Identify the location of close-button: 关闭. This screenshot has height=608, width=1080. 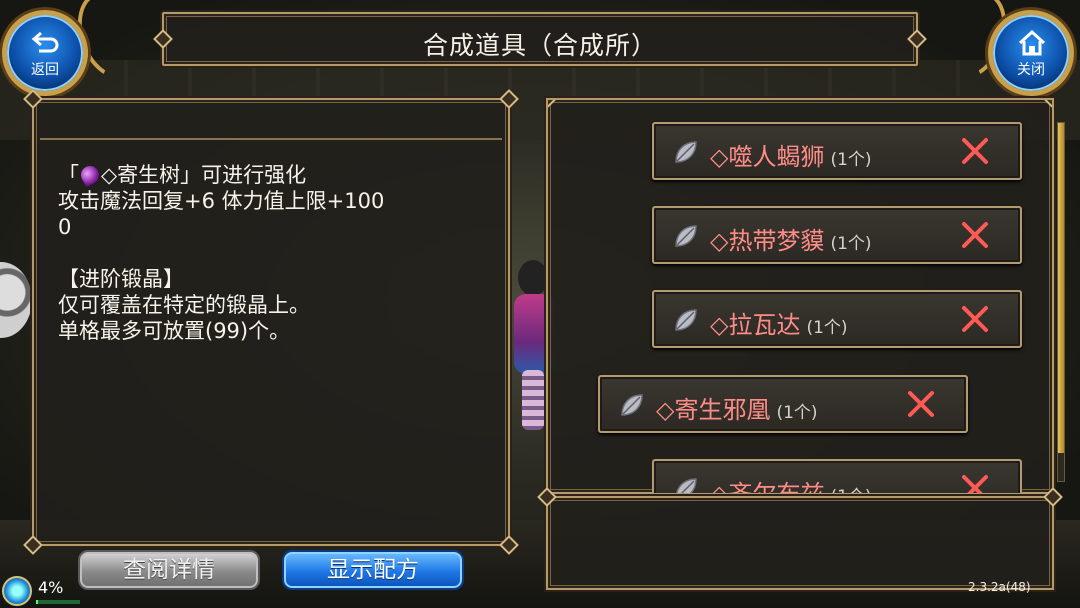
(1031, 53).